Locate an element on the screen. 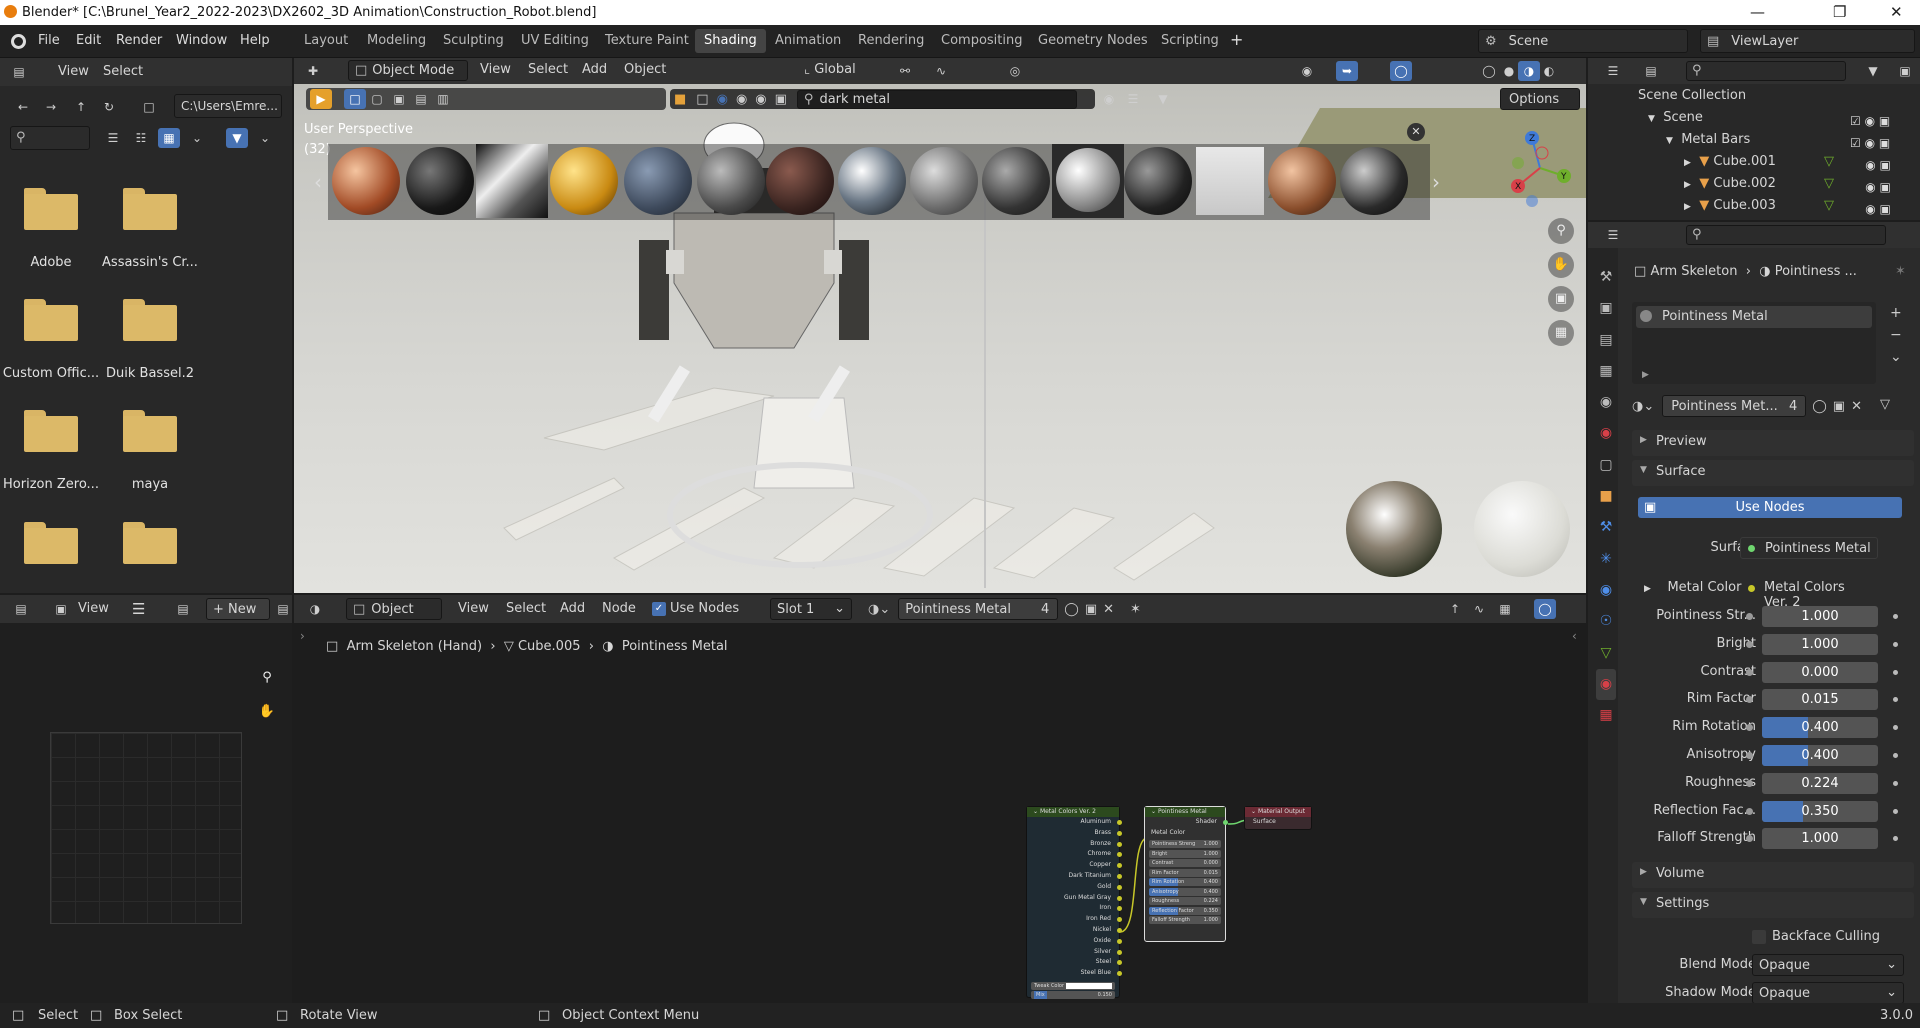 The image size is (1920, 1028). select-subtract-icon: ▣ is located at coordinates (399, 99).